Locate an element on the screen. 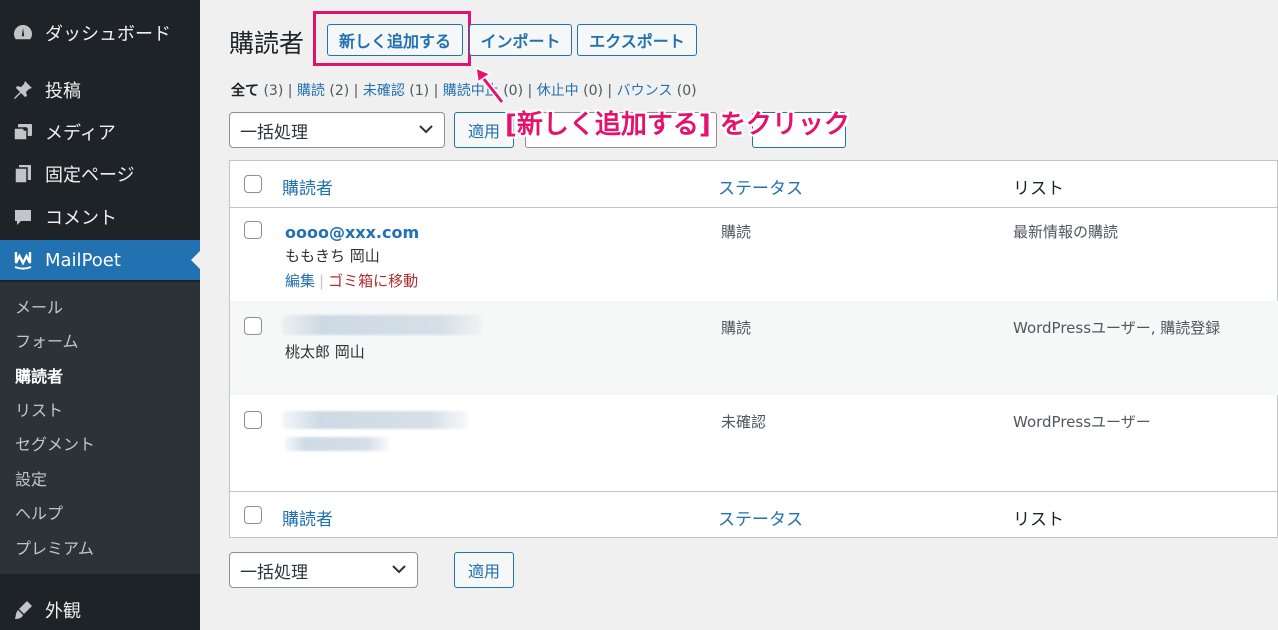 This screenshot has height=630, width=1278. table-header: 購読者 ステータス リスト is located at coordinates (754, 184).